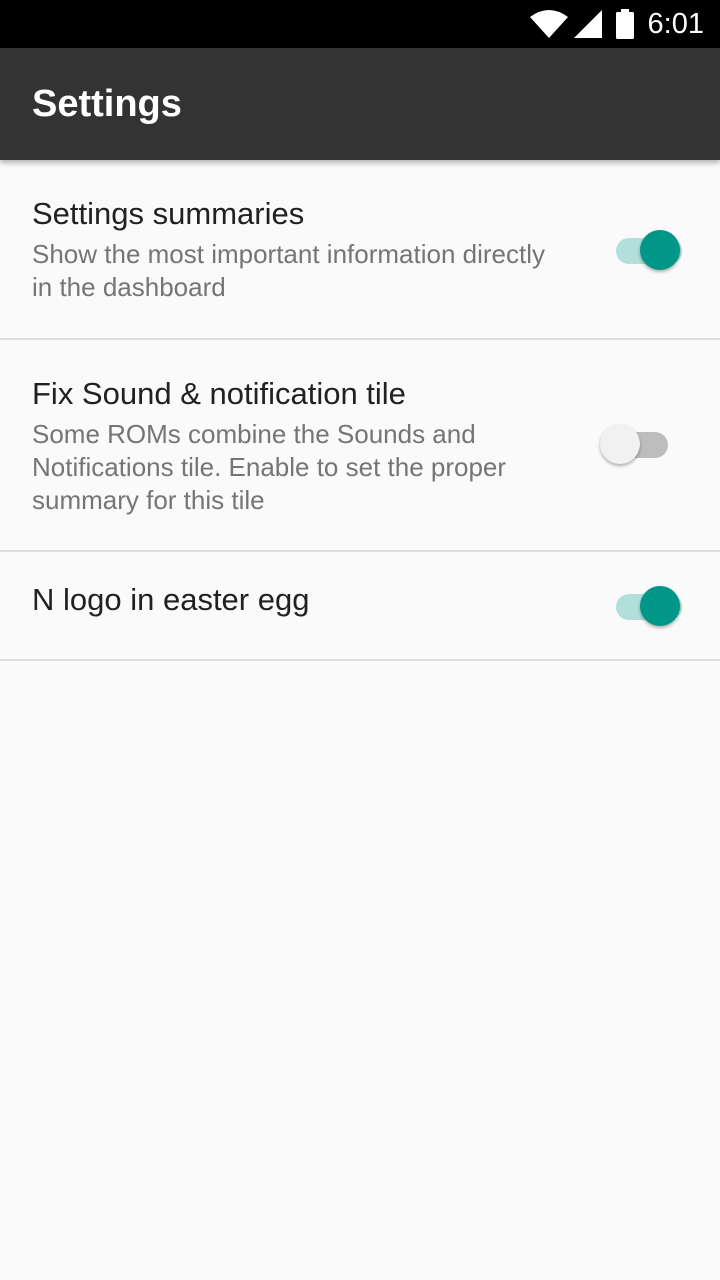 Image resolution: width=720 pixels, height=1280 pixels. I want to click on cell-signal-icon, so click(587, 24).